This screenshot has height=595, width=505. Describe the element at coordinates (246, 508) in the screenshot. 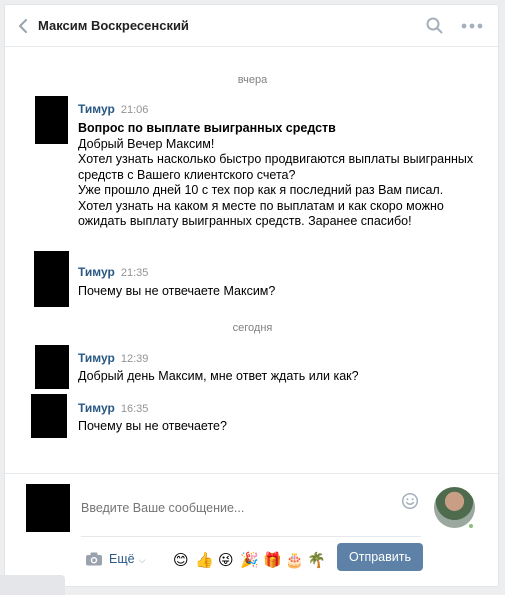

I see `message-input` at that location.